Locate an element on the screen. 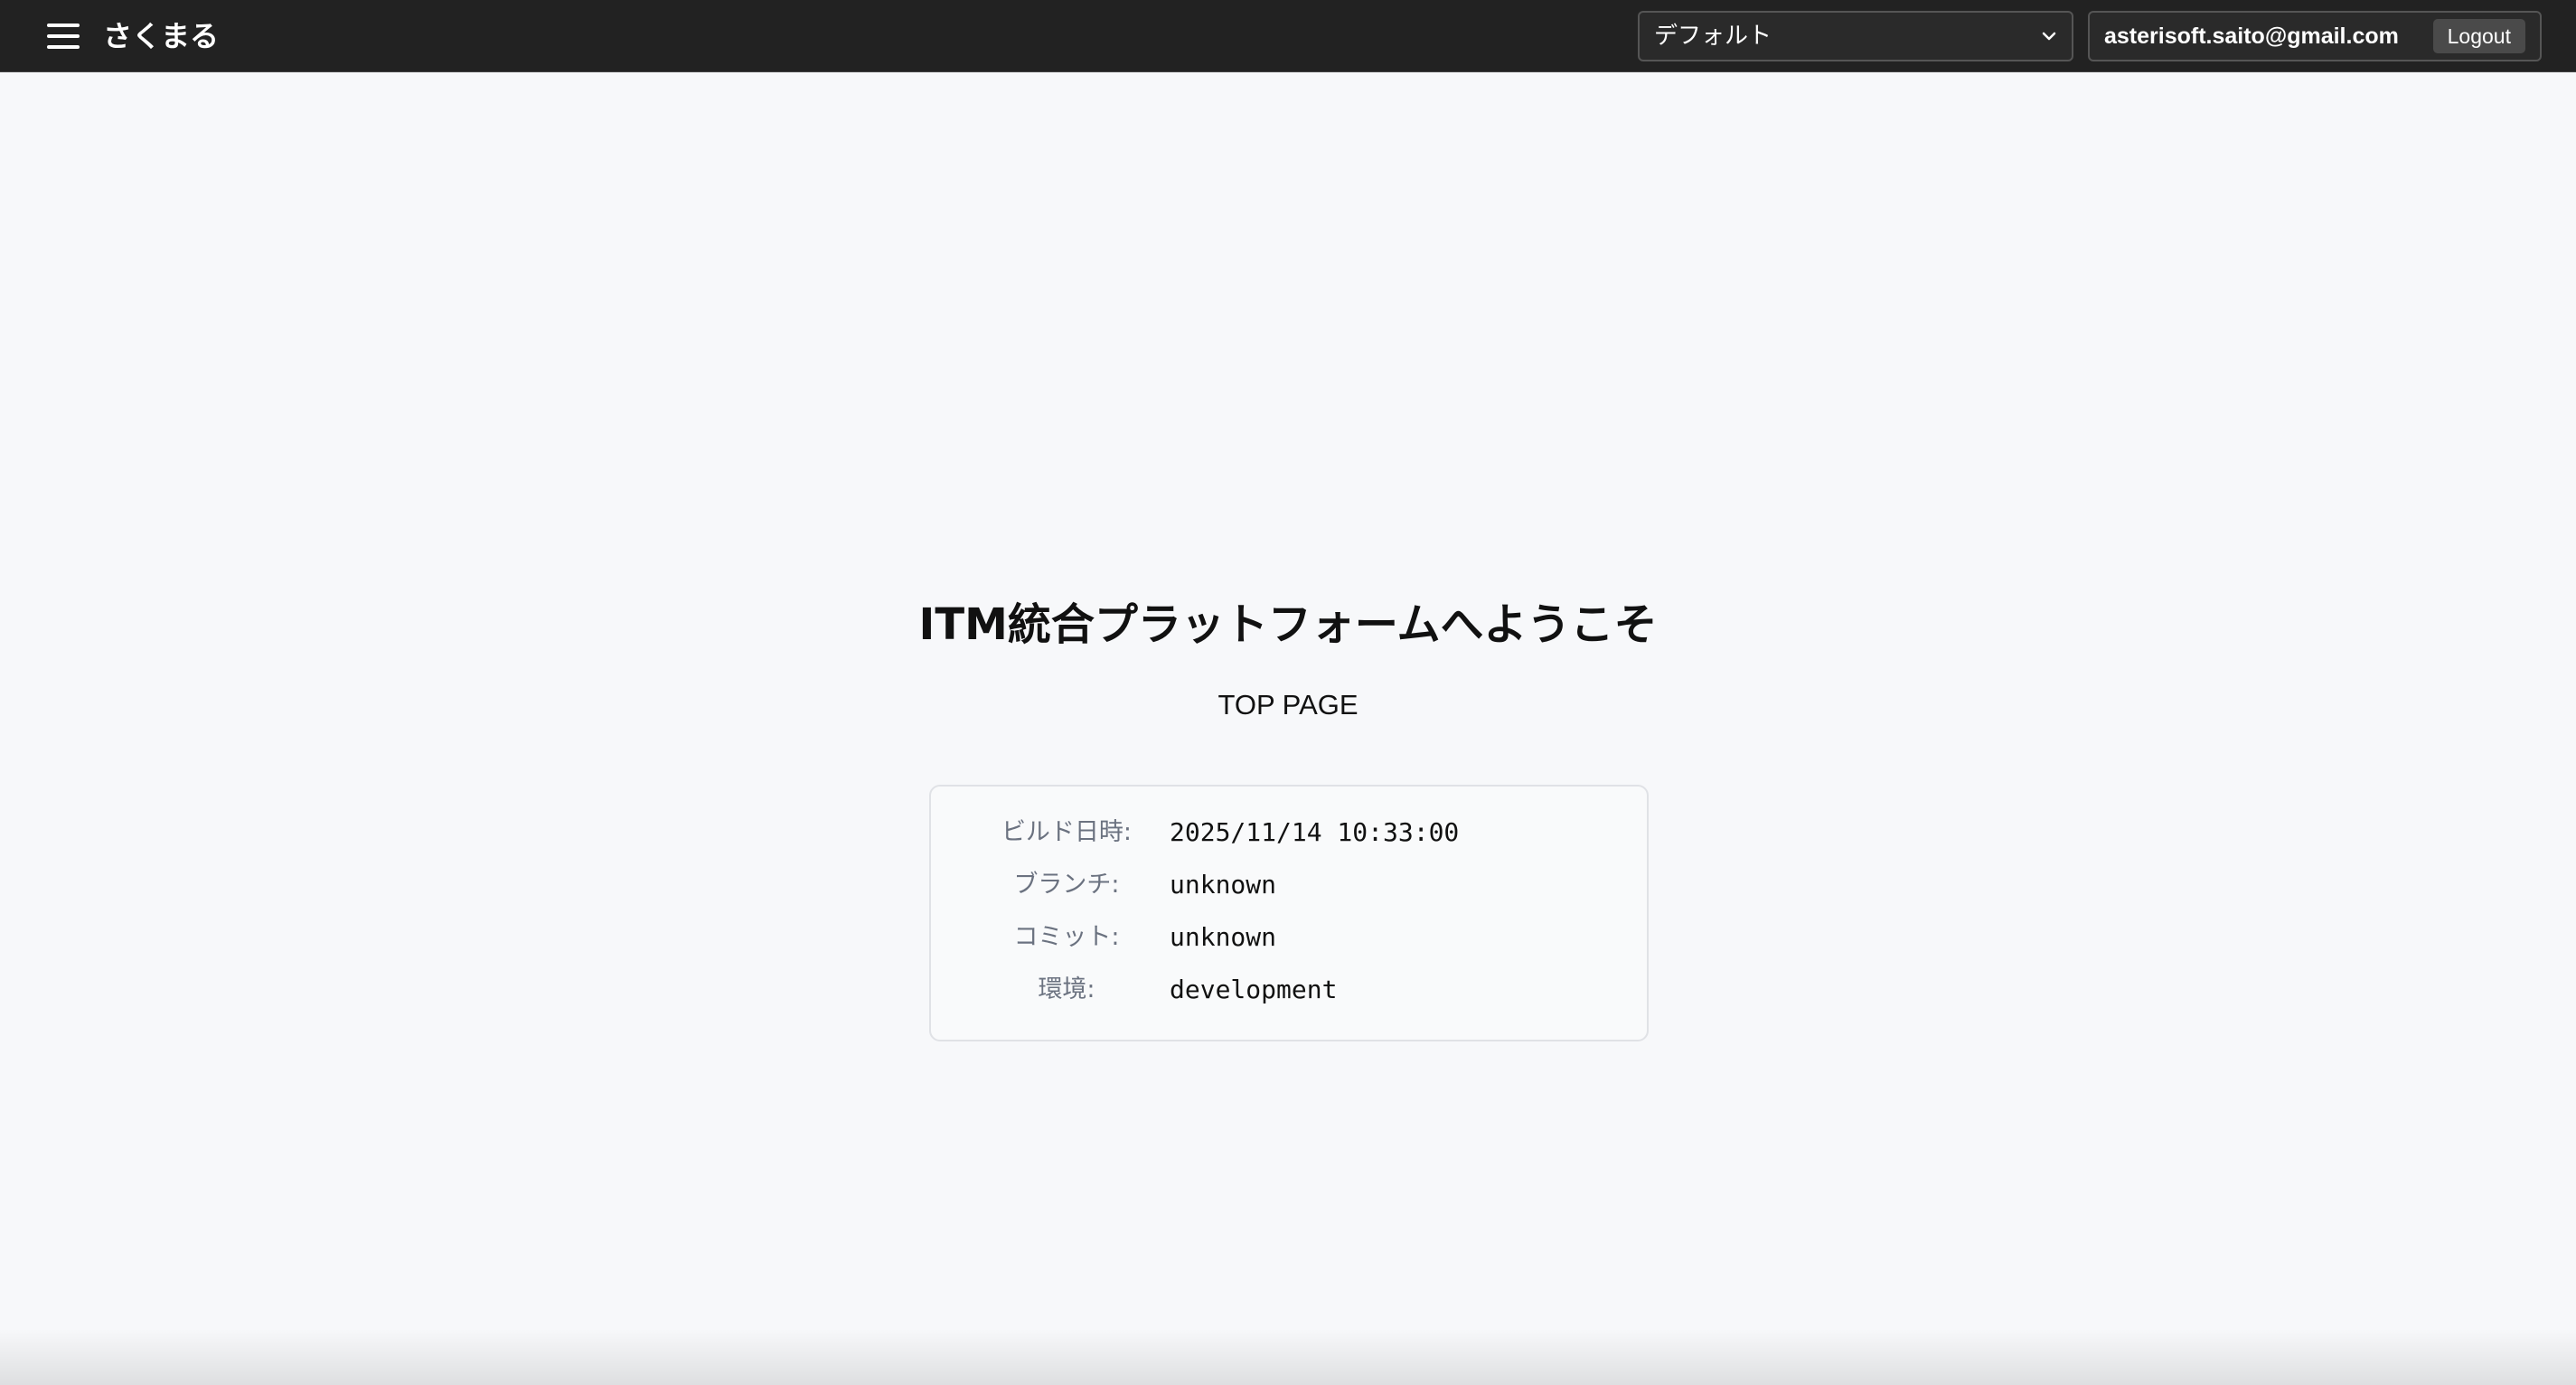  build-info-row: ブランチ: unknown is located at coordinates (1289, 885).